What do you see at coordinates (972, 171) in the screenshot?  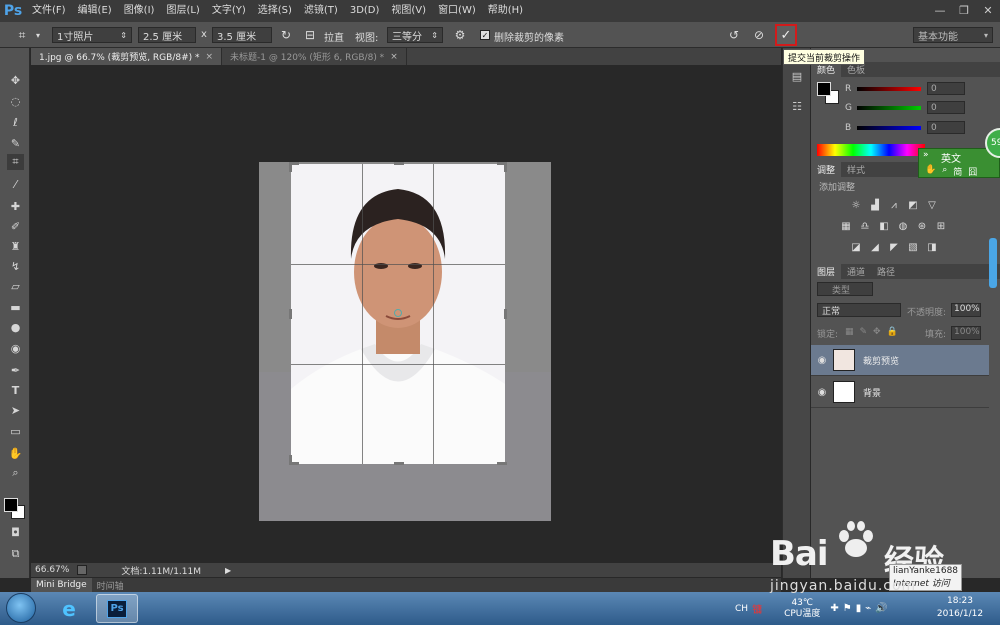 I see `ime-option-label: 囧` at bounding box center [972, 171].